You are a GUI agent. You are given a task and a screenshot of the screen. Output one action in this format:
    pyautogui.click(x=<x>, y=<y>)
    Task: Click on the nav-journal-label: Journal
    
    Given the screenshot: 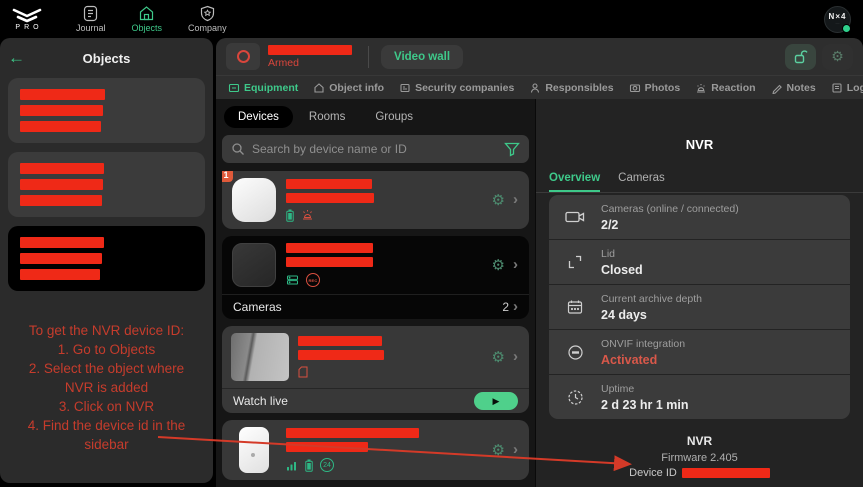 What is the action you would take?
    pyautogui.click(x=91, y=28)
    